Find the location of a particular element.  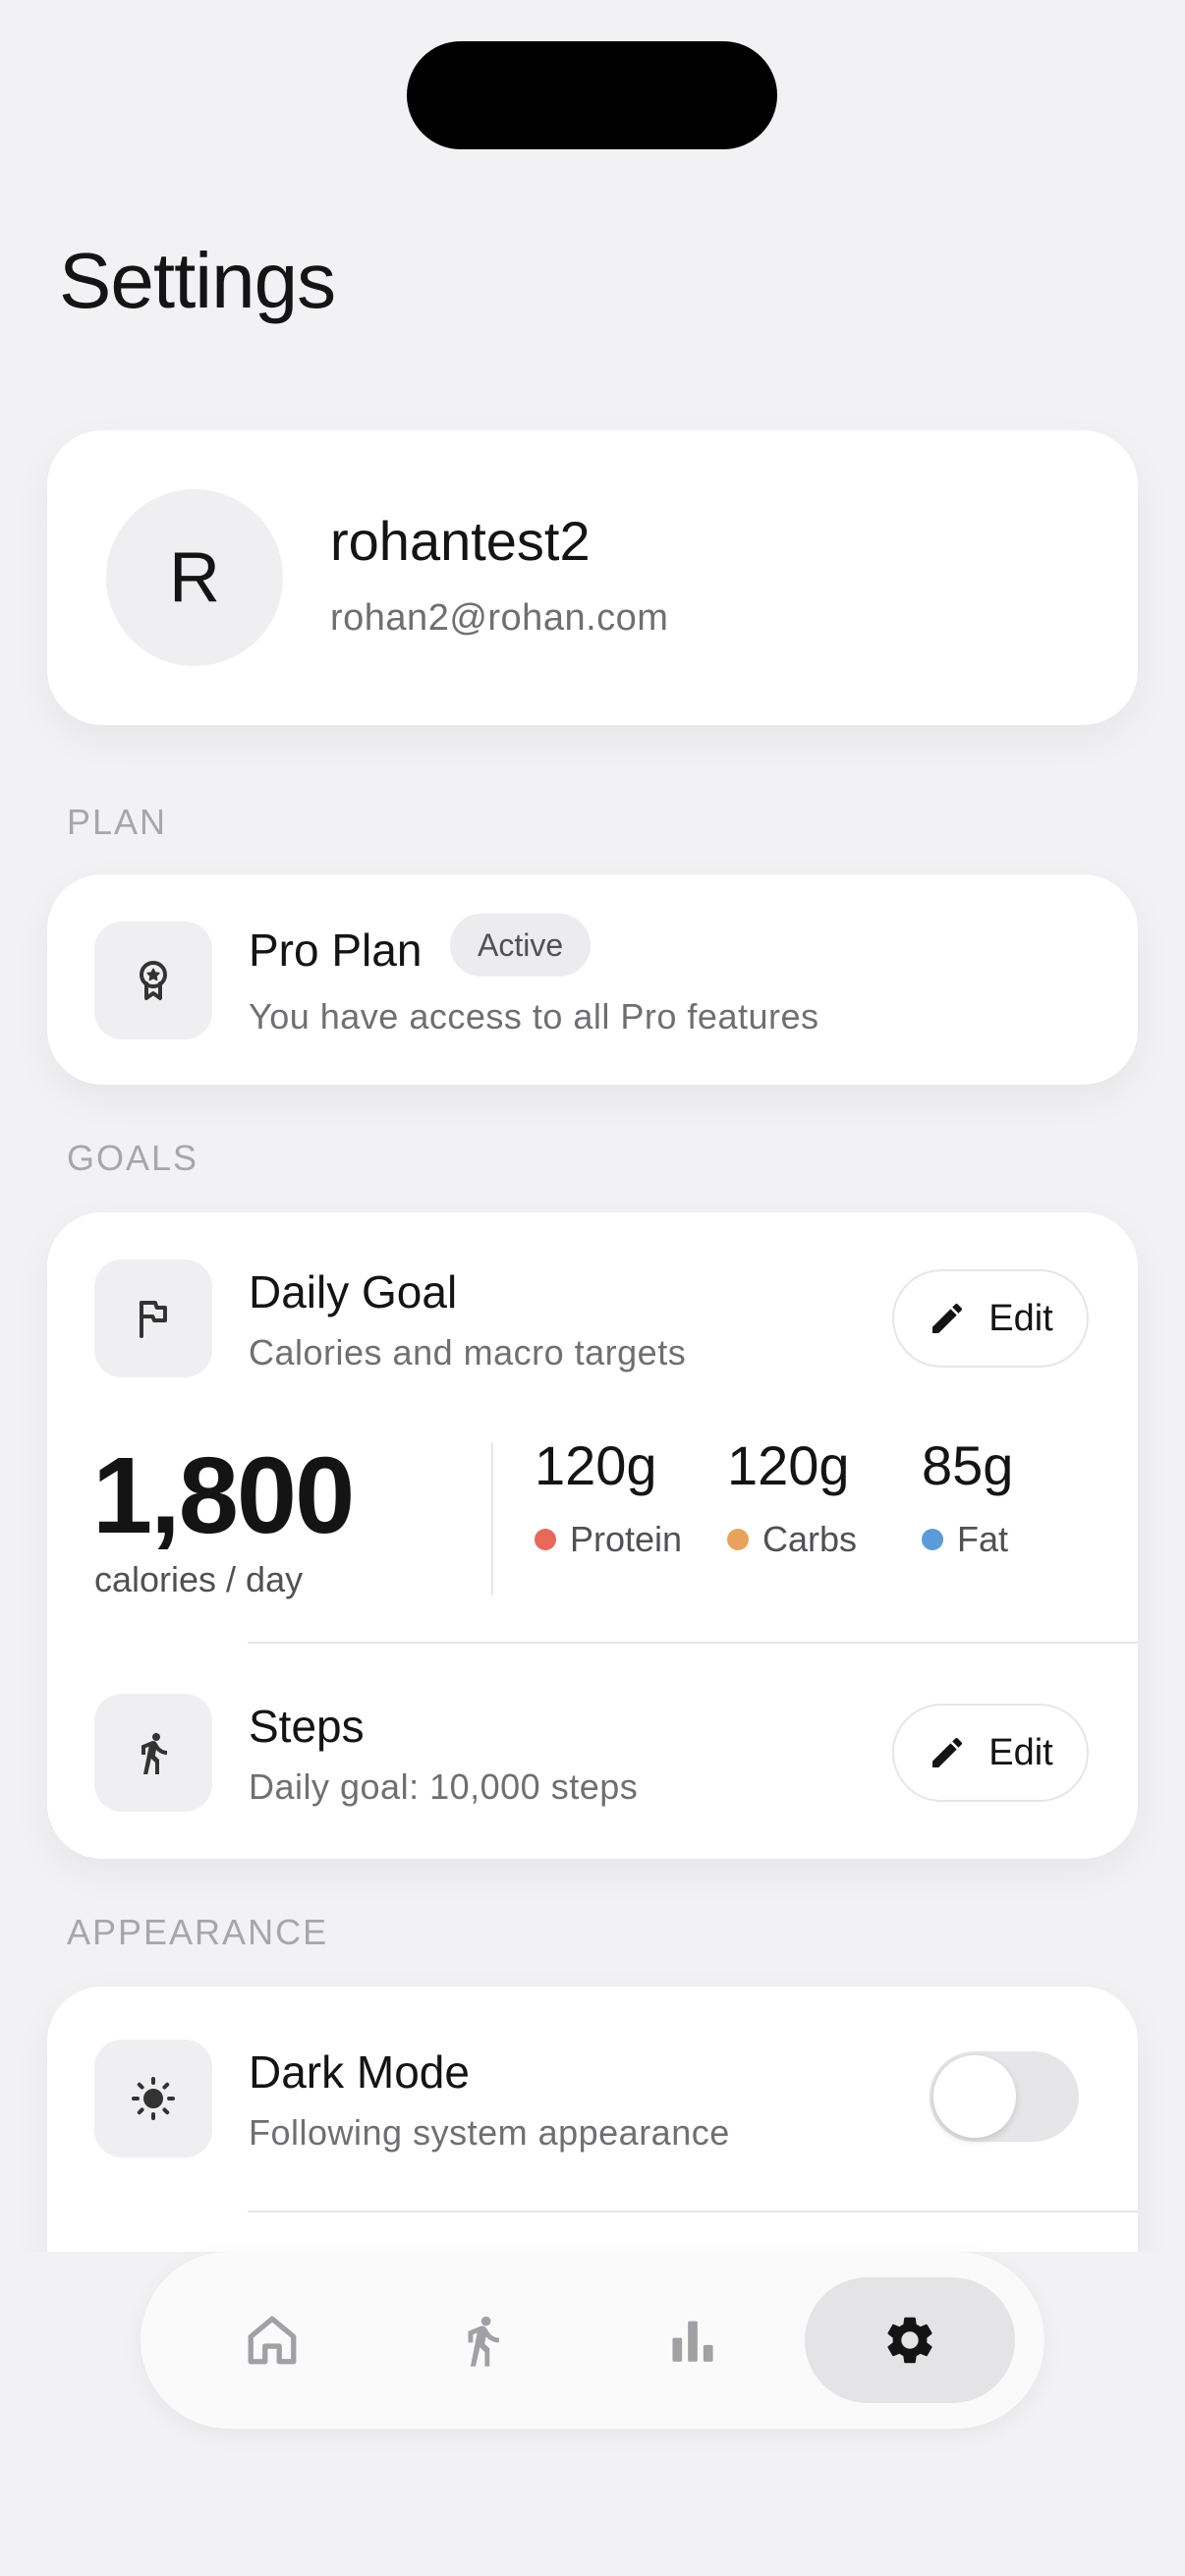

protein-dot is located at coordinates (546, 1539).